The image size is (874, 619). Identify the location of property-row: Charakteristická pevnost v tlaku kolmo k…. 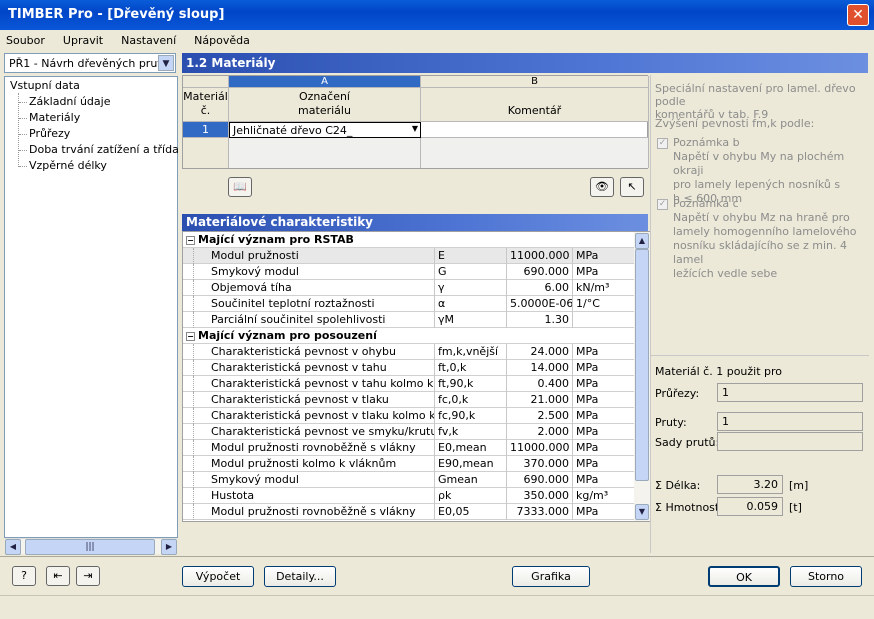
(409, 416).